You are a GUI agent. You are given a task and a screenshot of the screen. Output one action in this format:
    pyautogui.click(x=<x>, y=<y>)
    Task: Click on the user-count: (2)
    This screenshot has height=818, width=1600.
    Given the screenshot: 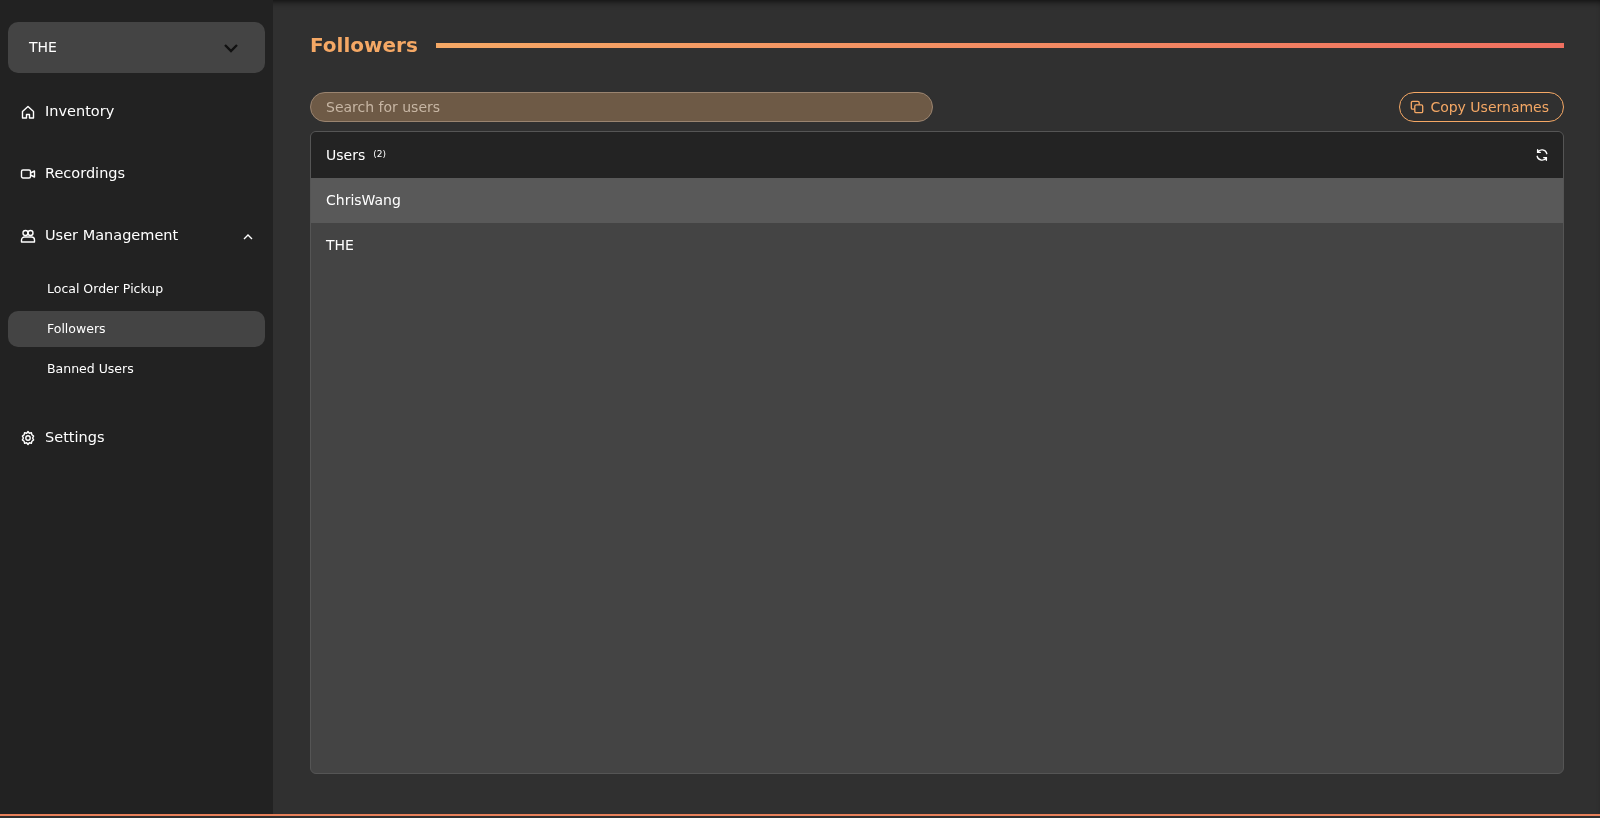 What is the action you would take?
    pyautogui.click(x=379, y=155)
    